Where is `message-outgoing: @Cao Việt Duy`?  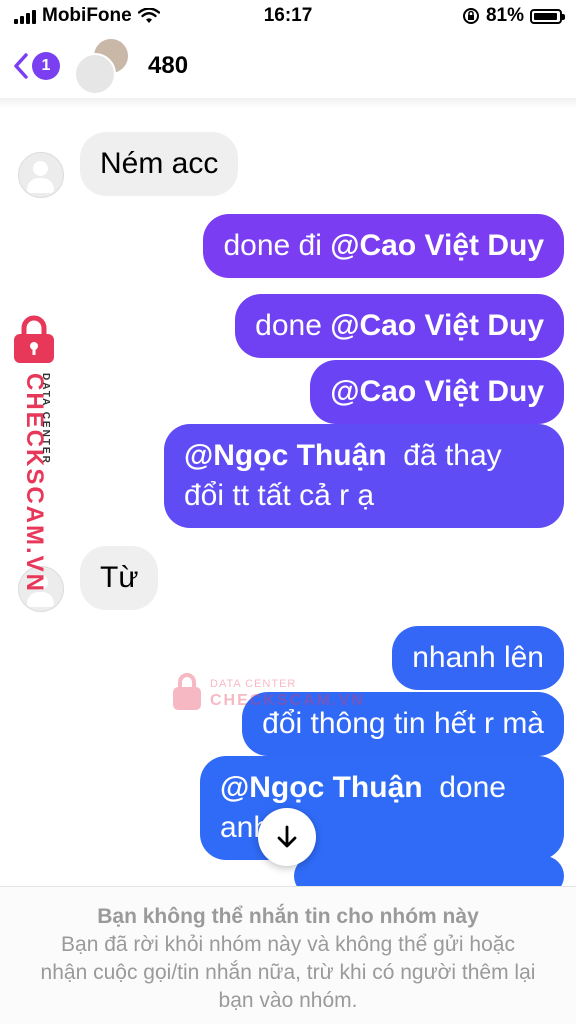 message-outgoing: @Cao Việt Duy is located at coordinates (437, 392).